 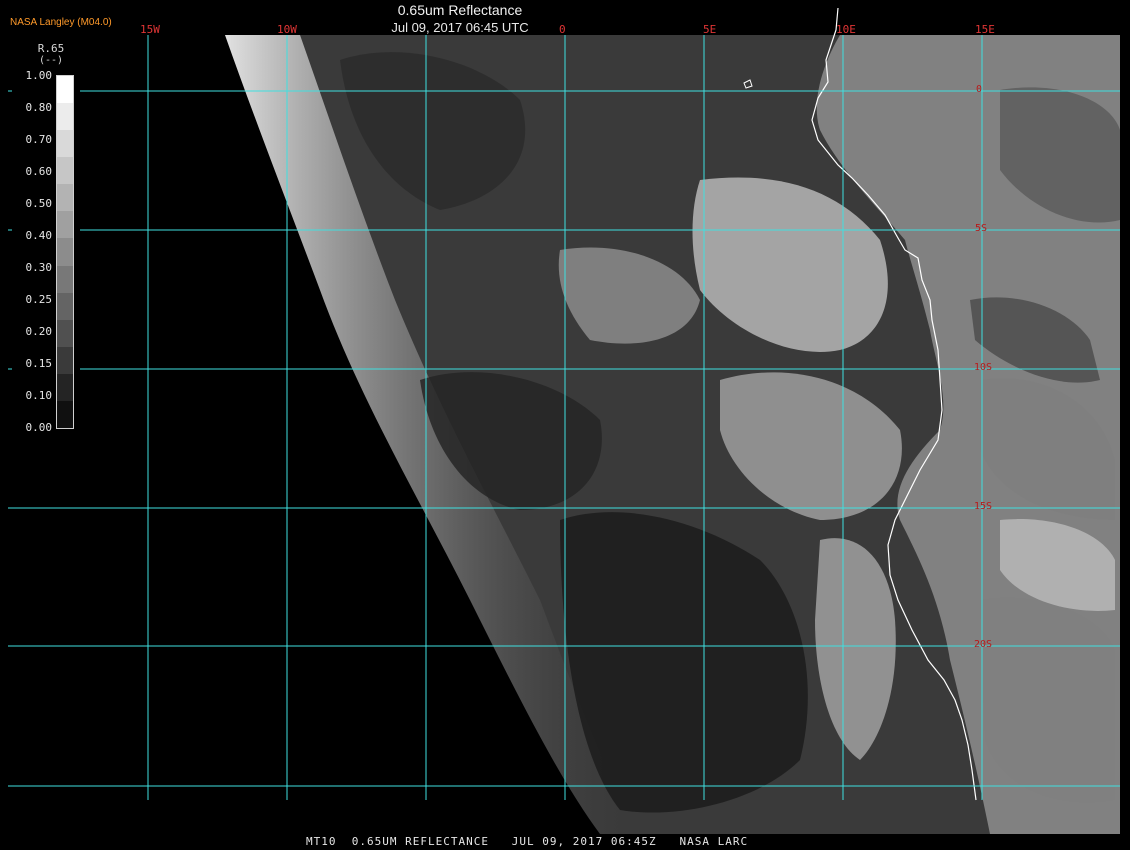 I want to click on legend-title: R.65, so click(x=51, y=48).